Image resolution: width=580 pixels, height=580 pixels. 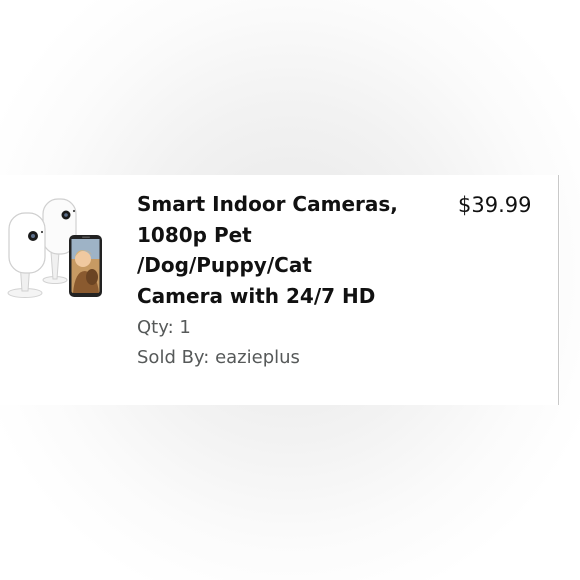 I want to click on seller-label: Sold By: eazieplus, so click(x=218, y=357).